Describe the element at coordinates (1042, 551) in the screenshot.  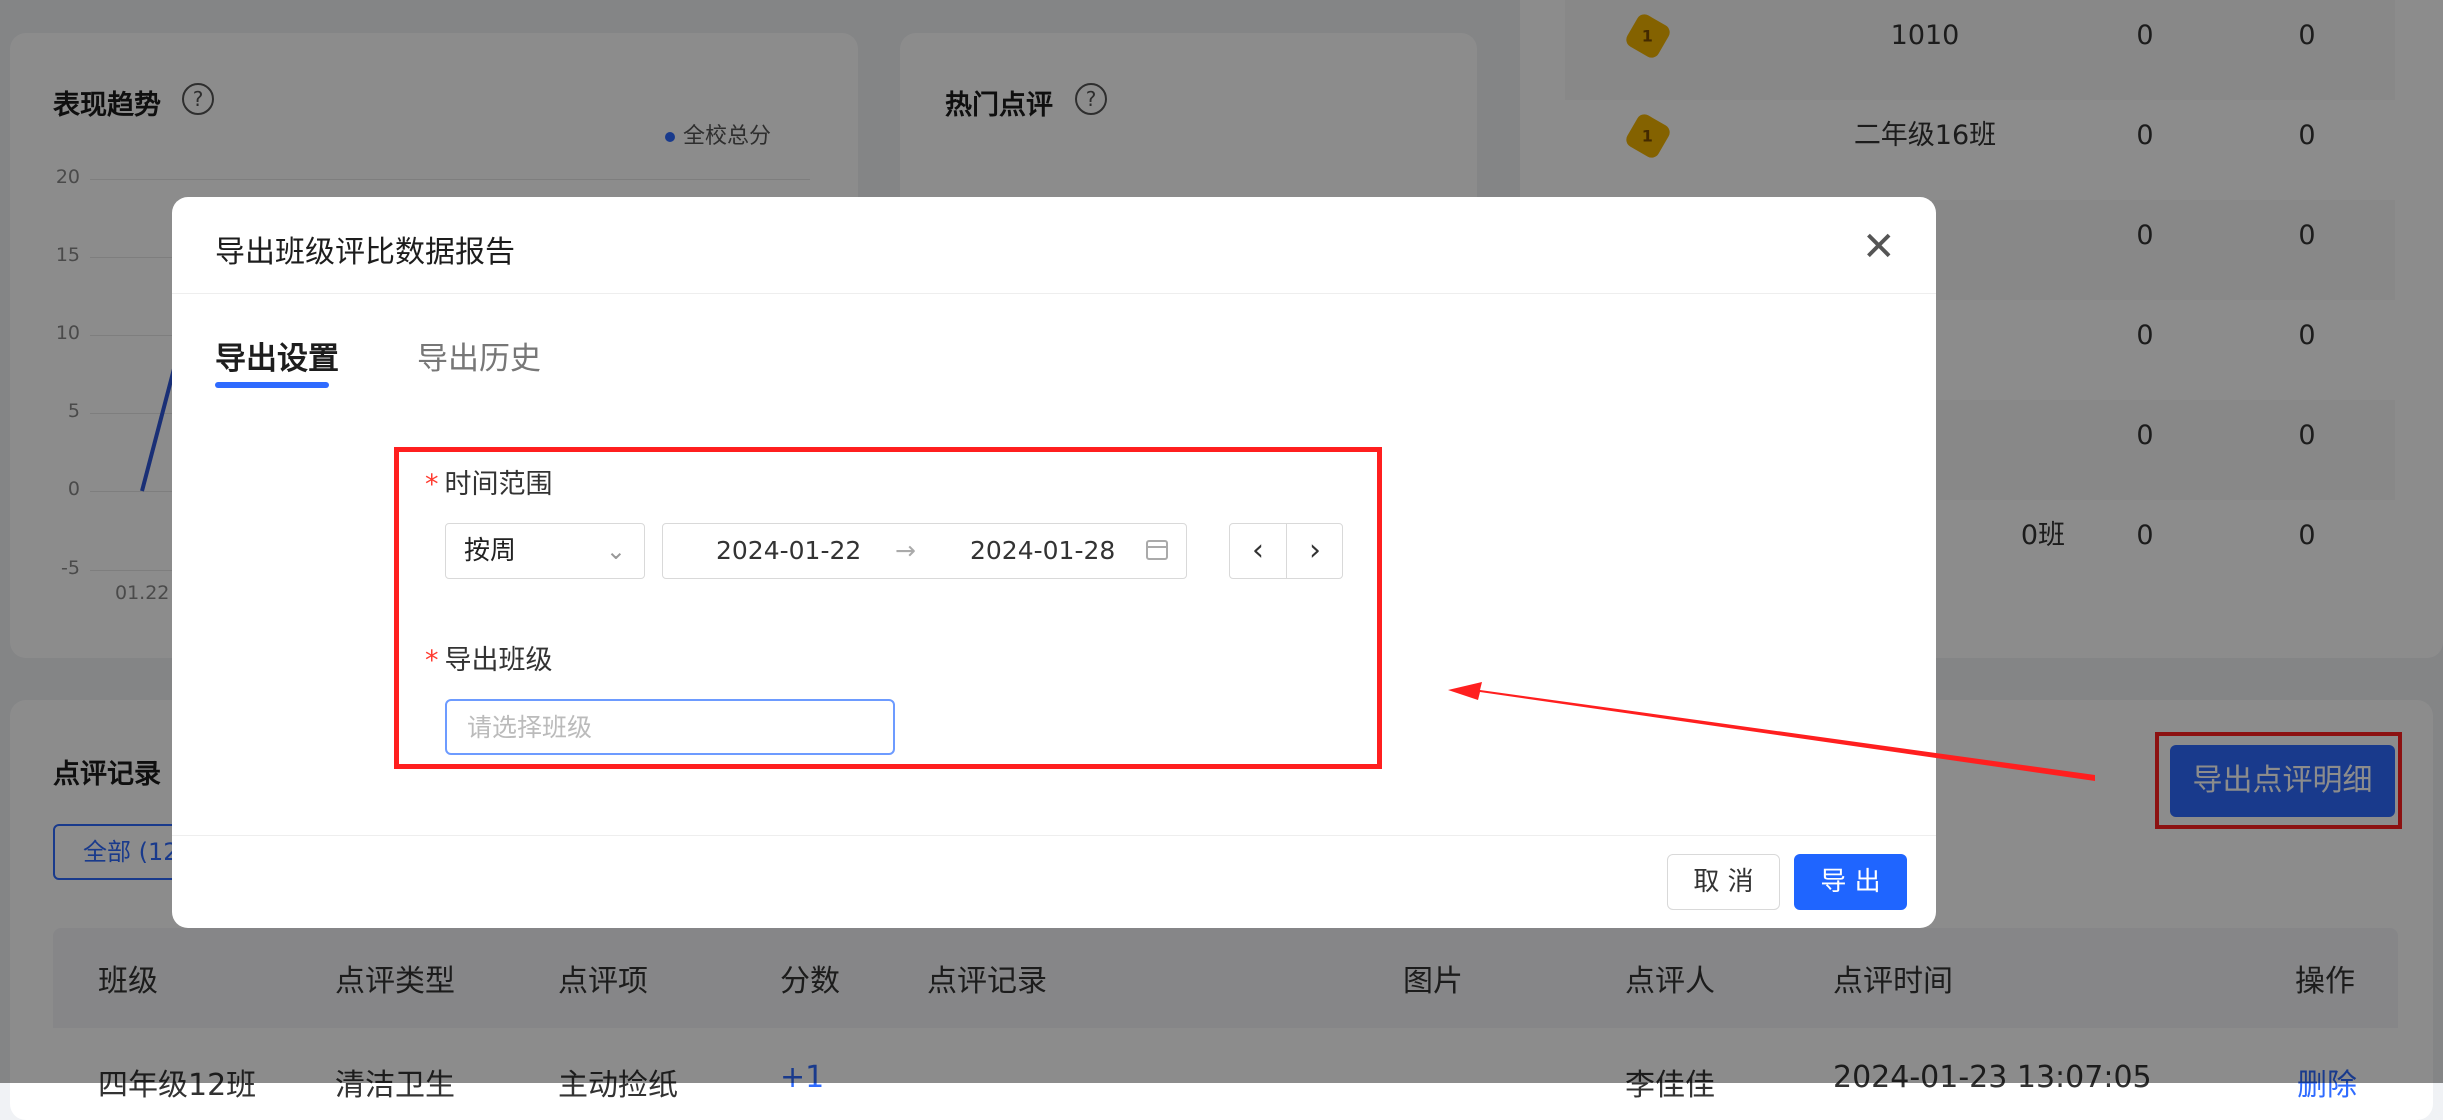
I see `date-end: 2024-01-28` at that location.